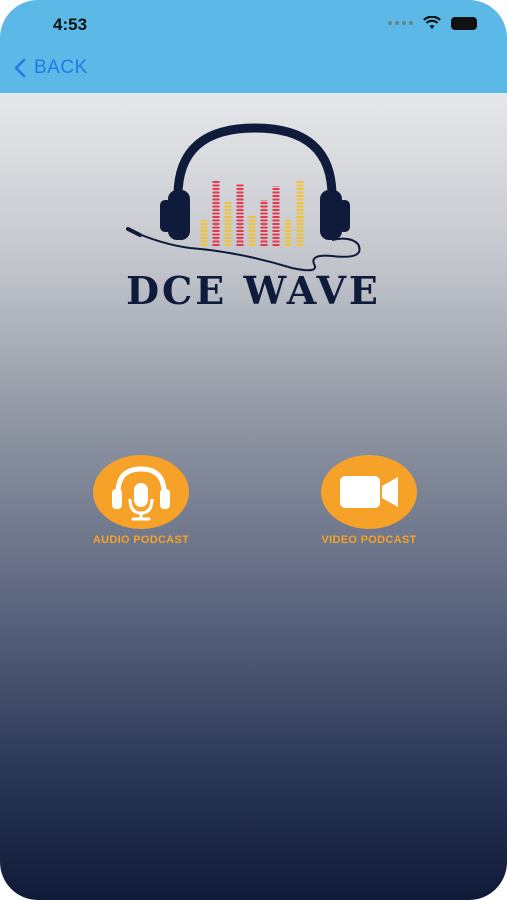 This screenshot has height=900, width=507. I want to click on status-icons, so click(432, 23).